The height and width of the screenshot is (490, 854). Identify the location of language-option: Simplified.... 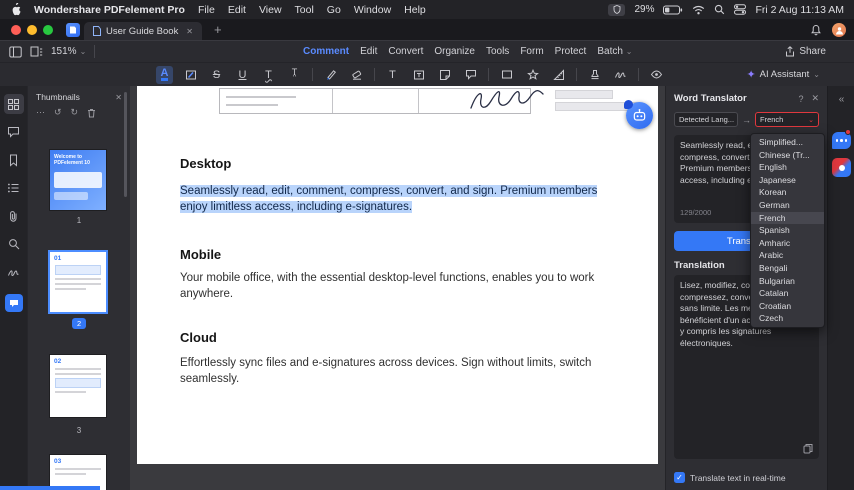
(787, 142).